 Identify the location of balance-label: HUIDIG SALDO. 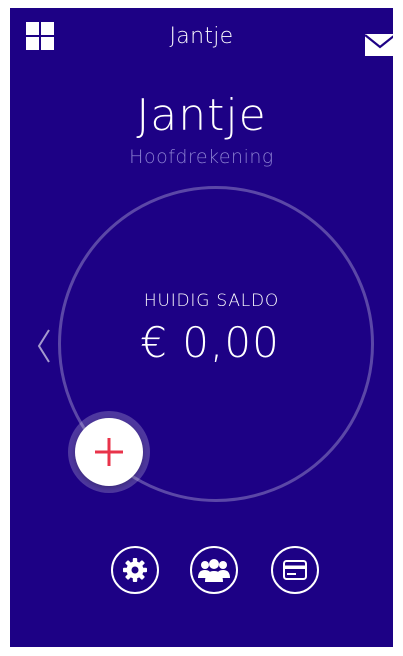
(211, 301).